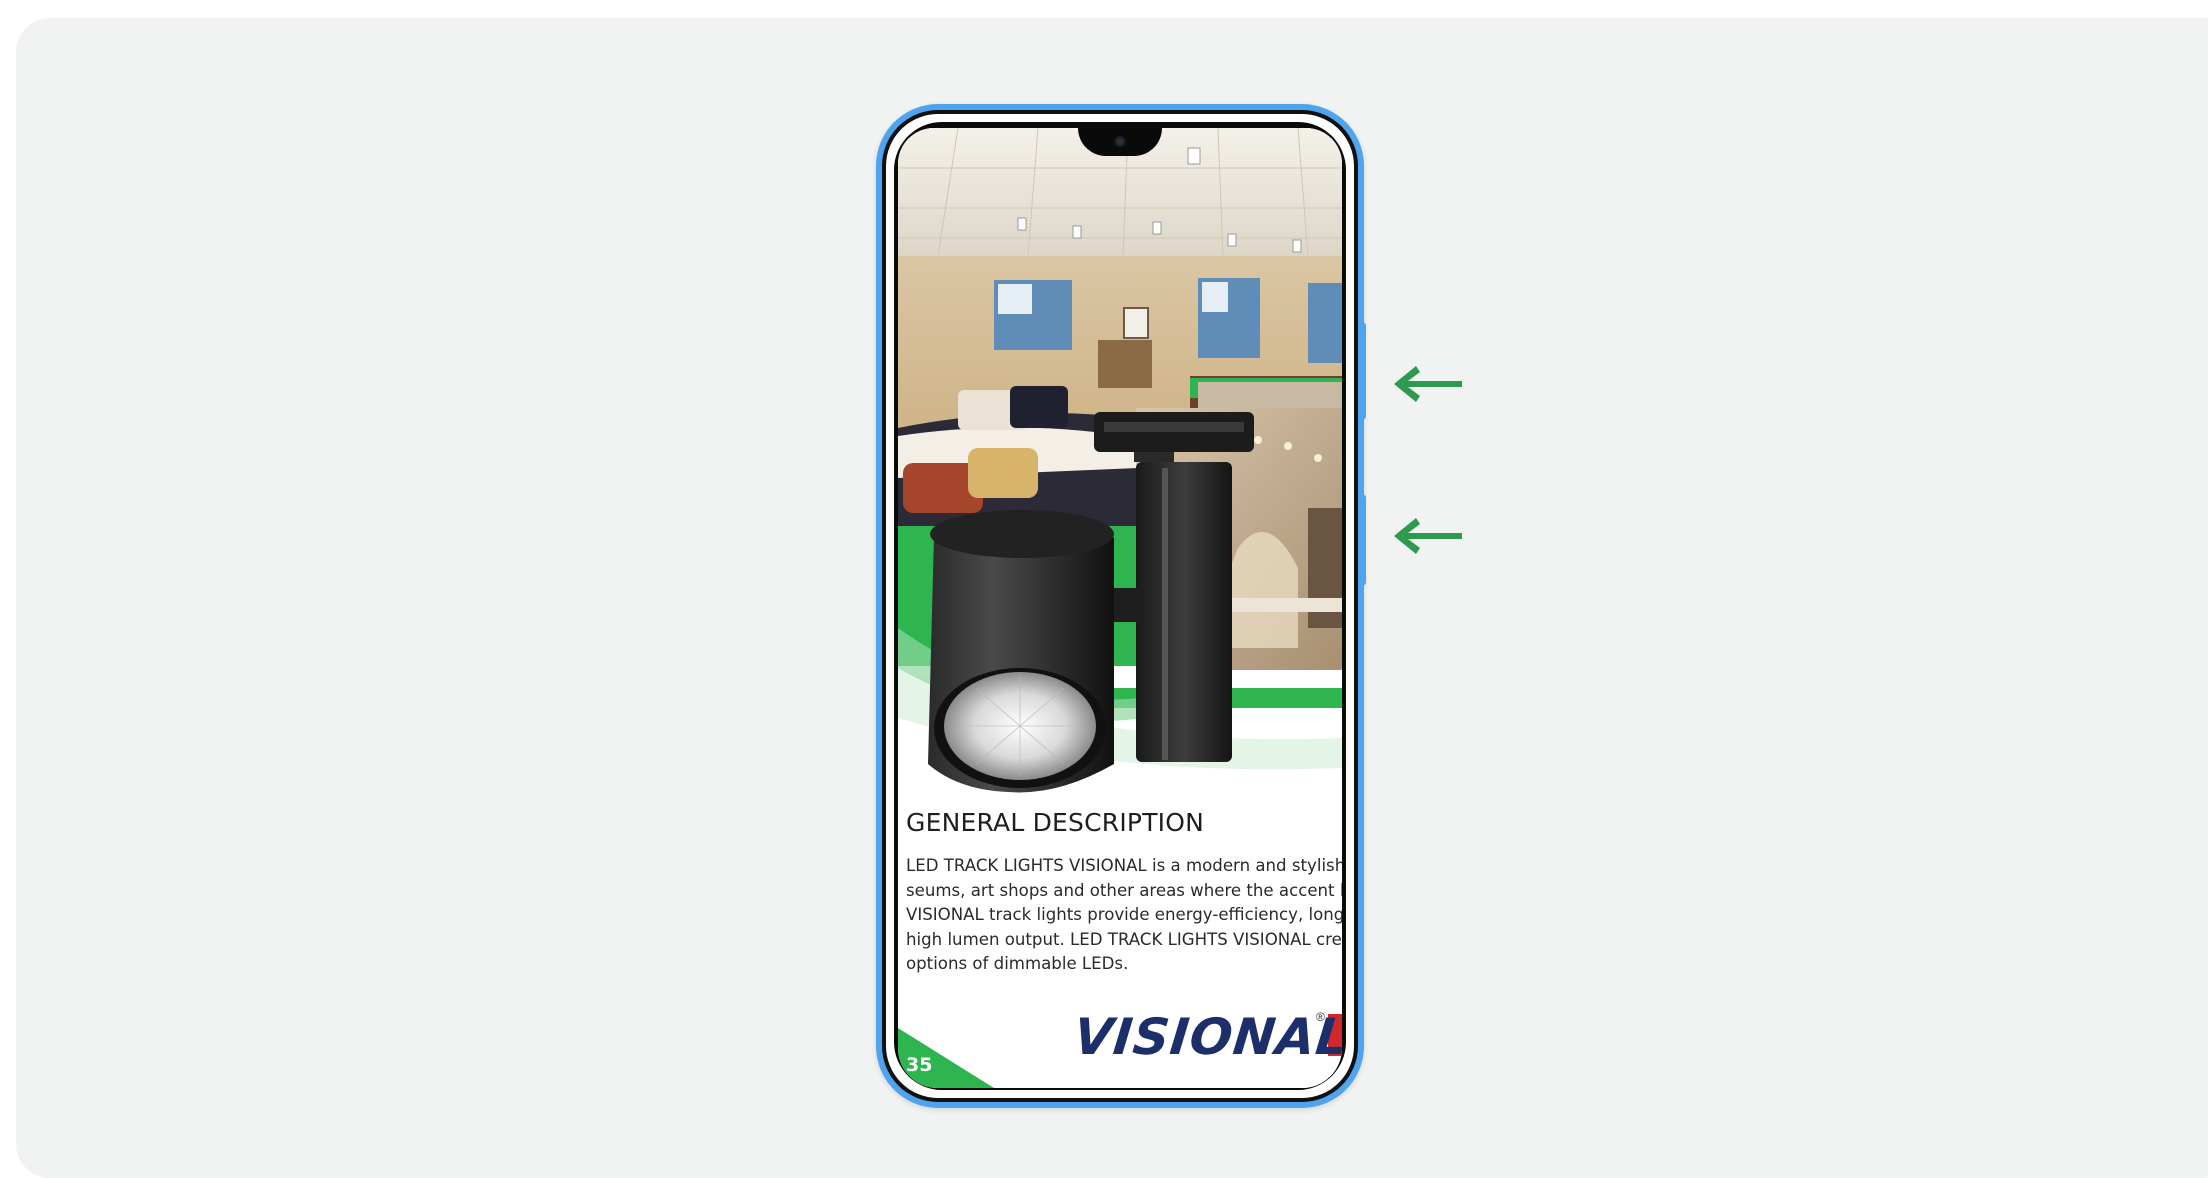 The height and width of the screenshot is (1178, 2208). What do you see at coordinates (1055, 822) in the screenshot?
I see `section-heading: GENERAL DESCRIPTION` at bounding box center [1055, 822].